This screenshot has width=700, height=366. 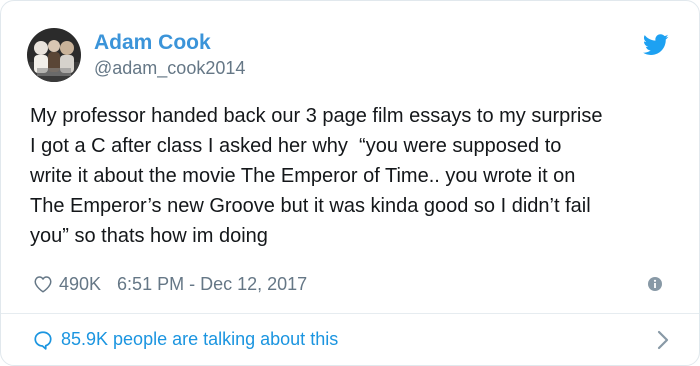 I want to click on conversation-label: 85.9K people are talking about this, so click(x=200, y=339).